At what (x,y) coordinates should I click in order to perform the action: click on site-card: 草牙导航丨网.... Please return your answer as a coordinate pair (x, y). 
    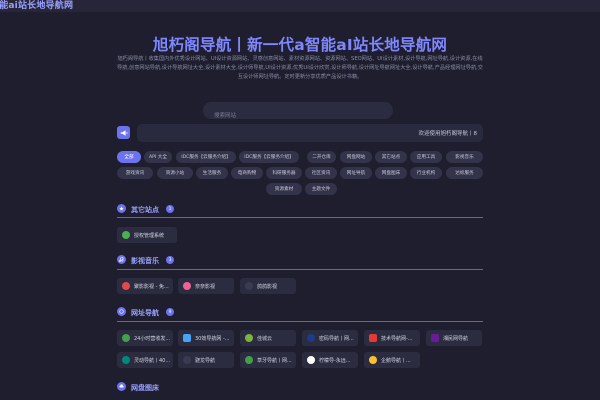
    Looking at the image, I should click on (268, 360).